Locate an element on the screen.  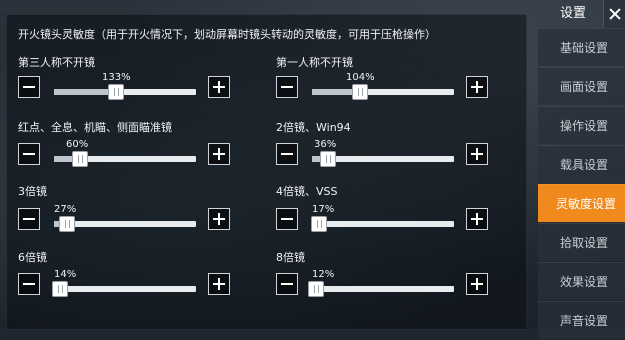
slider-label: 第三人称不开镜 is located at coordinates (56, 62).